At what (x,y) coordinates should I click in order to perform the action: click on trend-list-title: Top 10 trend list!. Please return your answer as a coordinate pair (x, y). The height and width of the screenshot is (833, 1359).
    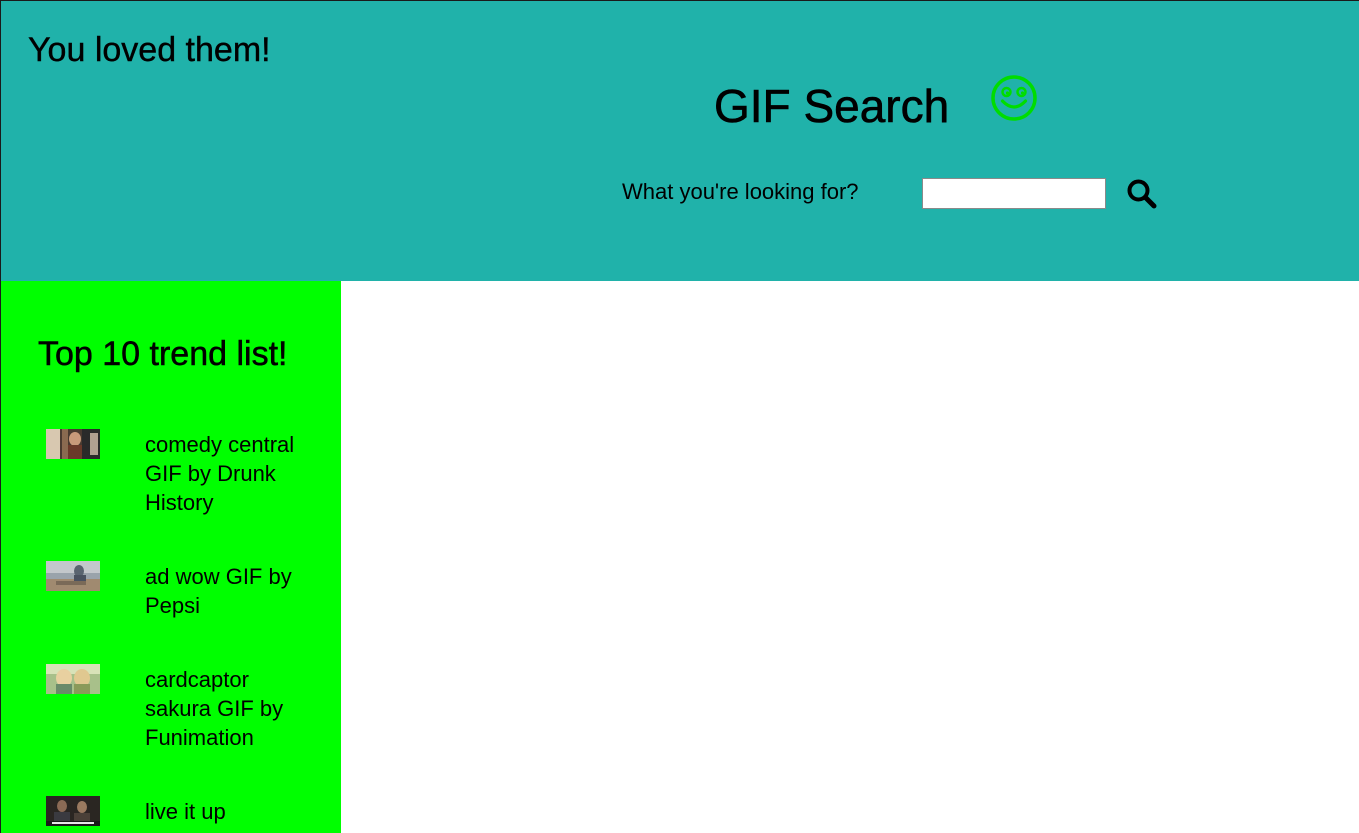
    Looking at the image, I should click on (163, 354).